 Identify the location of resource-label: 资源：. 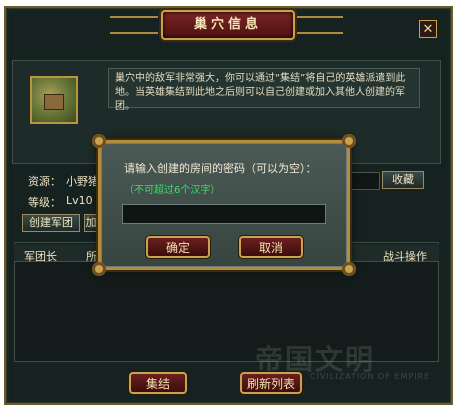
(44, 181).